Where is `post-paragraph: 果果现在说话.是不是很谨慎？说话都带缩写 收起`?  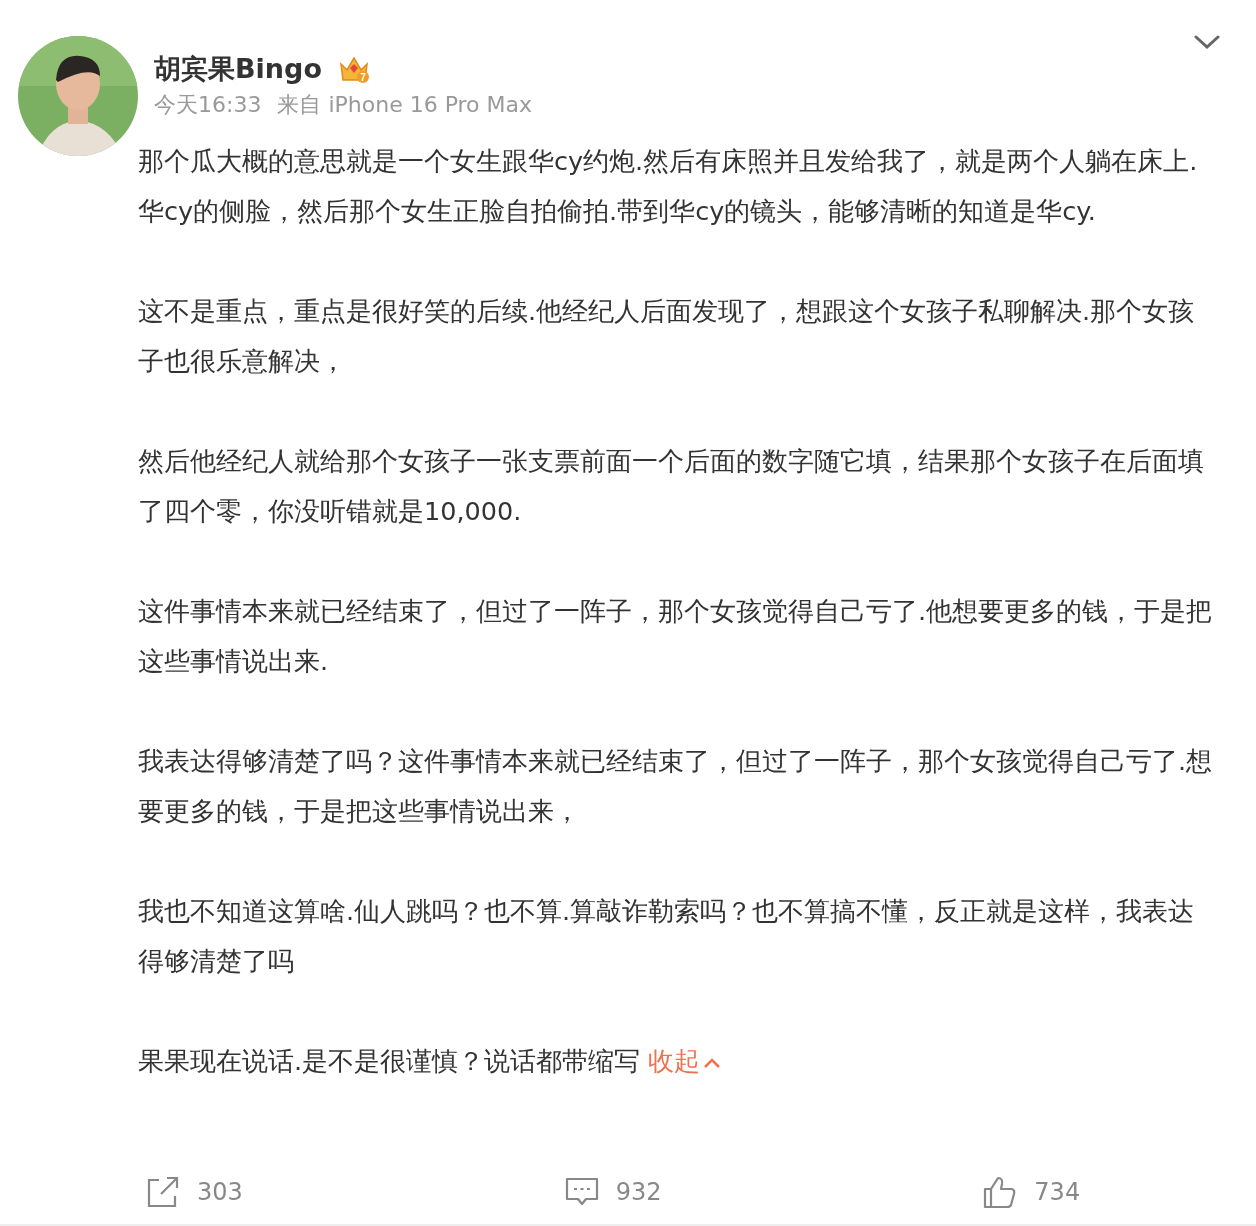
post-paragraph: 果果现在说话.是不是很谨慎？说话都带缩写 收起 is located at coordinates (679, 1061).